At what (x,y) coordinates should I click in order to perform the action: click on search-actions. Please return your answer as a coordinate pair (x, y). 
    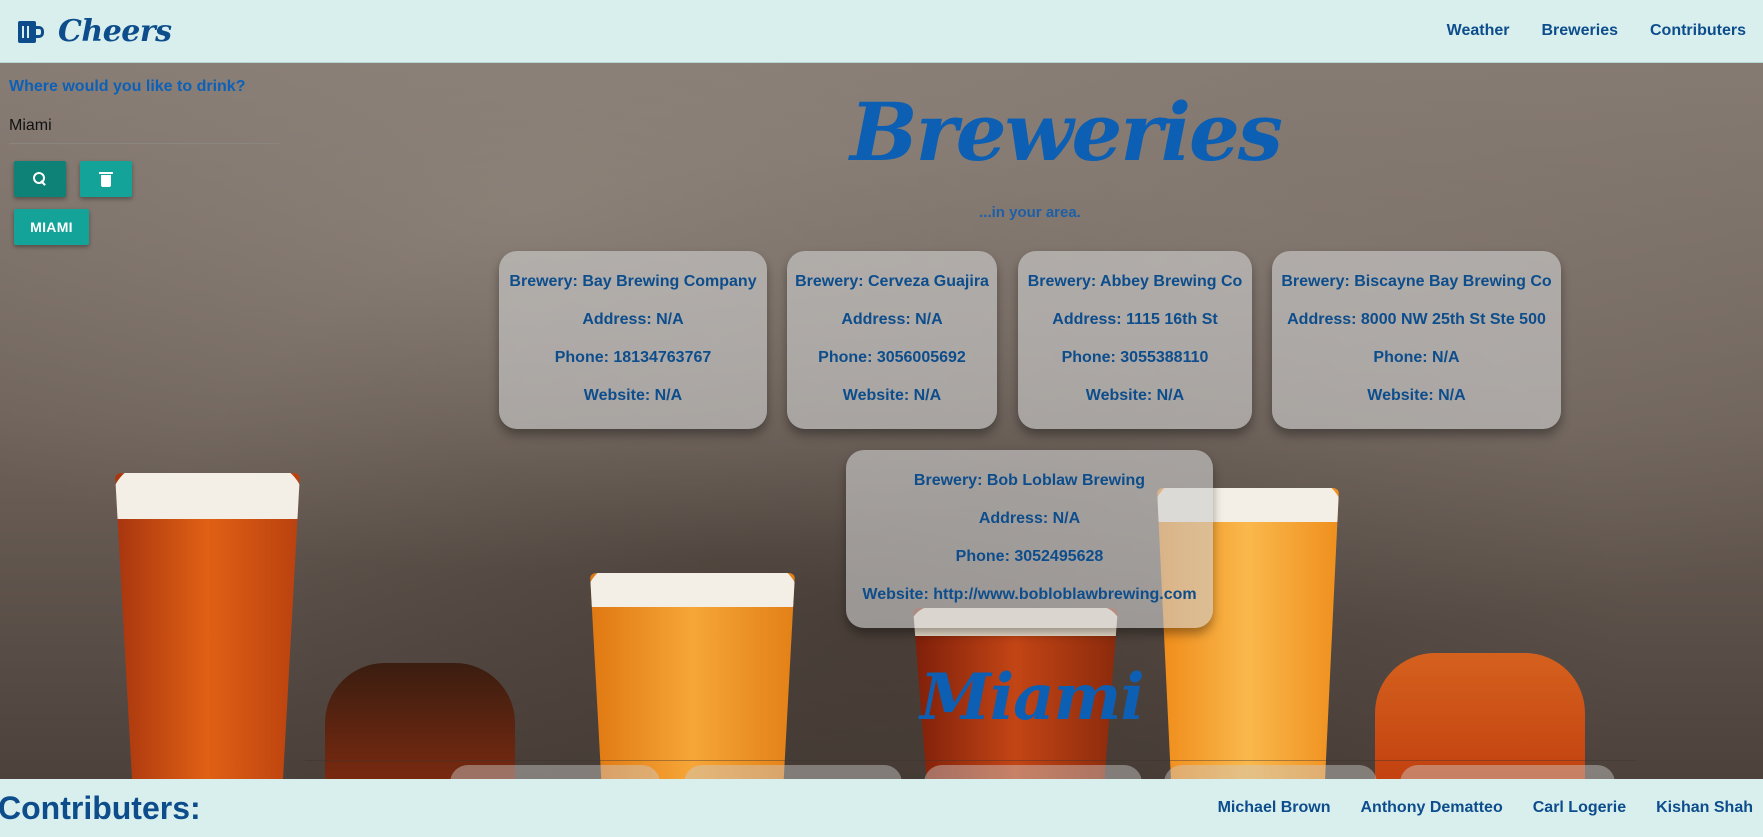
    Looking at the image, I should click on (147, 179).